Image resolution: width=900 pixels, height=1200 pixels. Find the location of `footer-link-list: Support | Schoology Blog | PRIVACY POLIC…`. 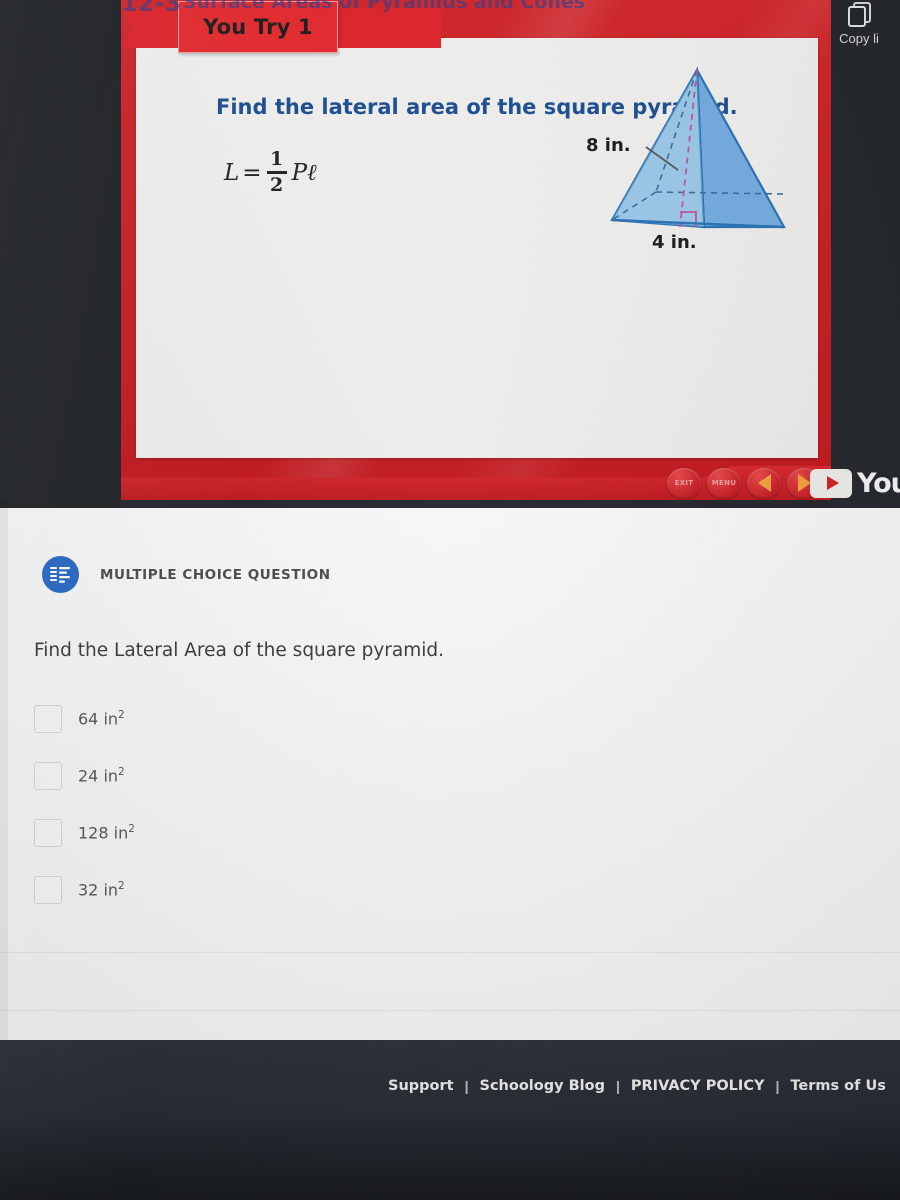

footer-link-list: Support | Schoology Blog | PRIVACY POLIC… is located at coordinates (637, 1086).